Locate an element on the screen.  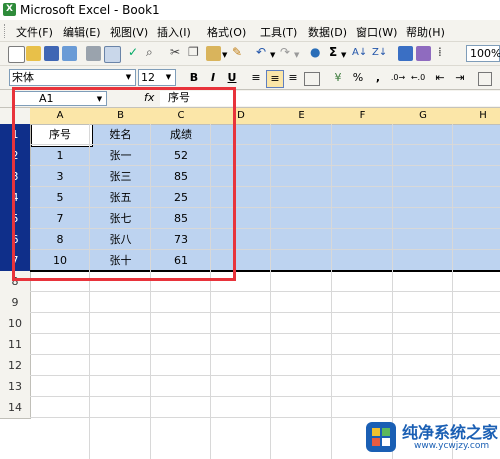
decrease-indent-icon: ⇤ is located at coordinates (440, 78).